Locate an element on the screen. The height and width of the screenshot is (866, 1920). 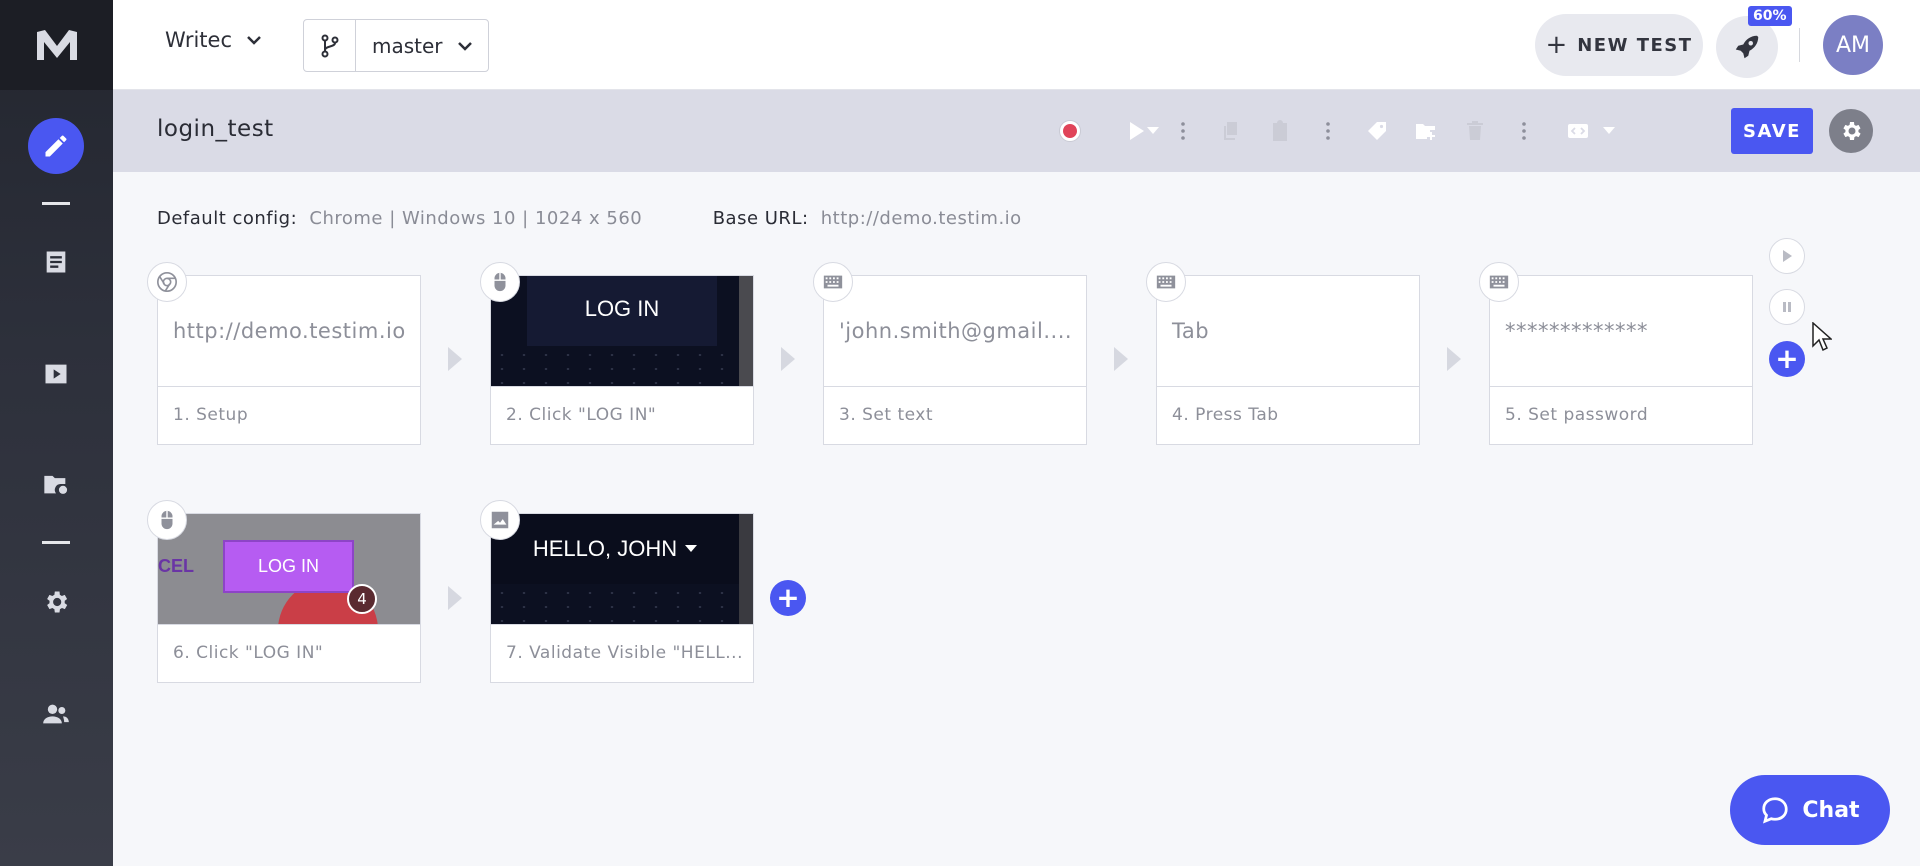
play-box-icon is located at coordinates (56, 374).